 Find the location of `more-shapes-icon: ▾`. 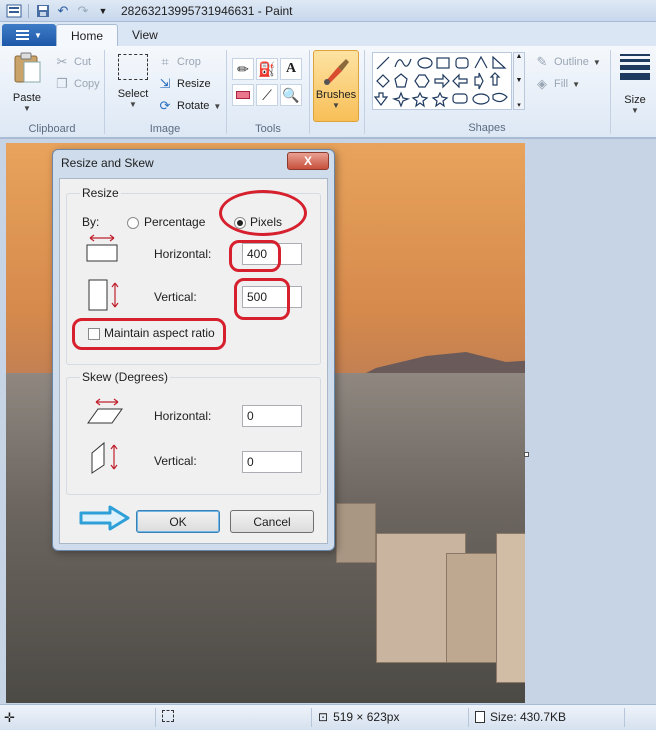

more-shapes-icon: ▾ is located at coordinates (519, 105).